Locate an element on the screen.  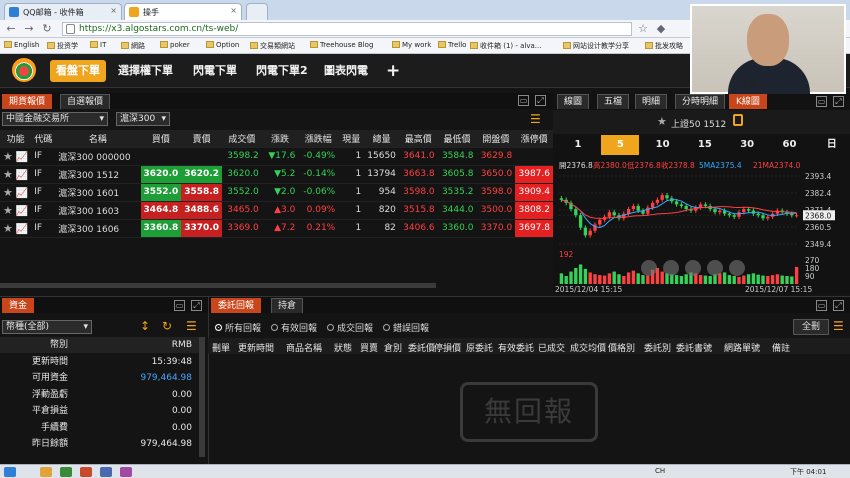
row-ask: 3620.2 is located at coordinates (201, 174).